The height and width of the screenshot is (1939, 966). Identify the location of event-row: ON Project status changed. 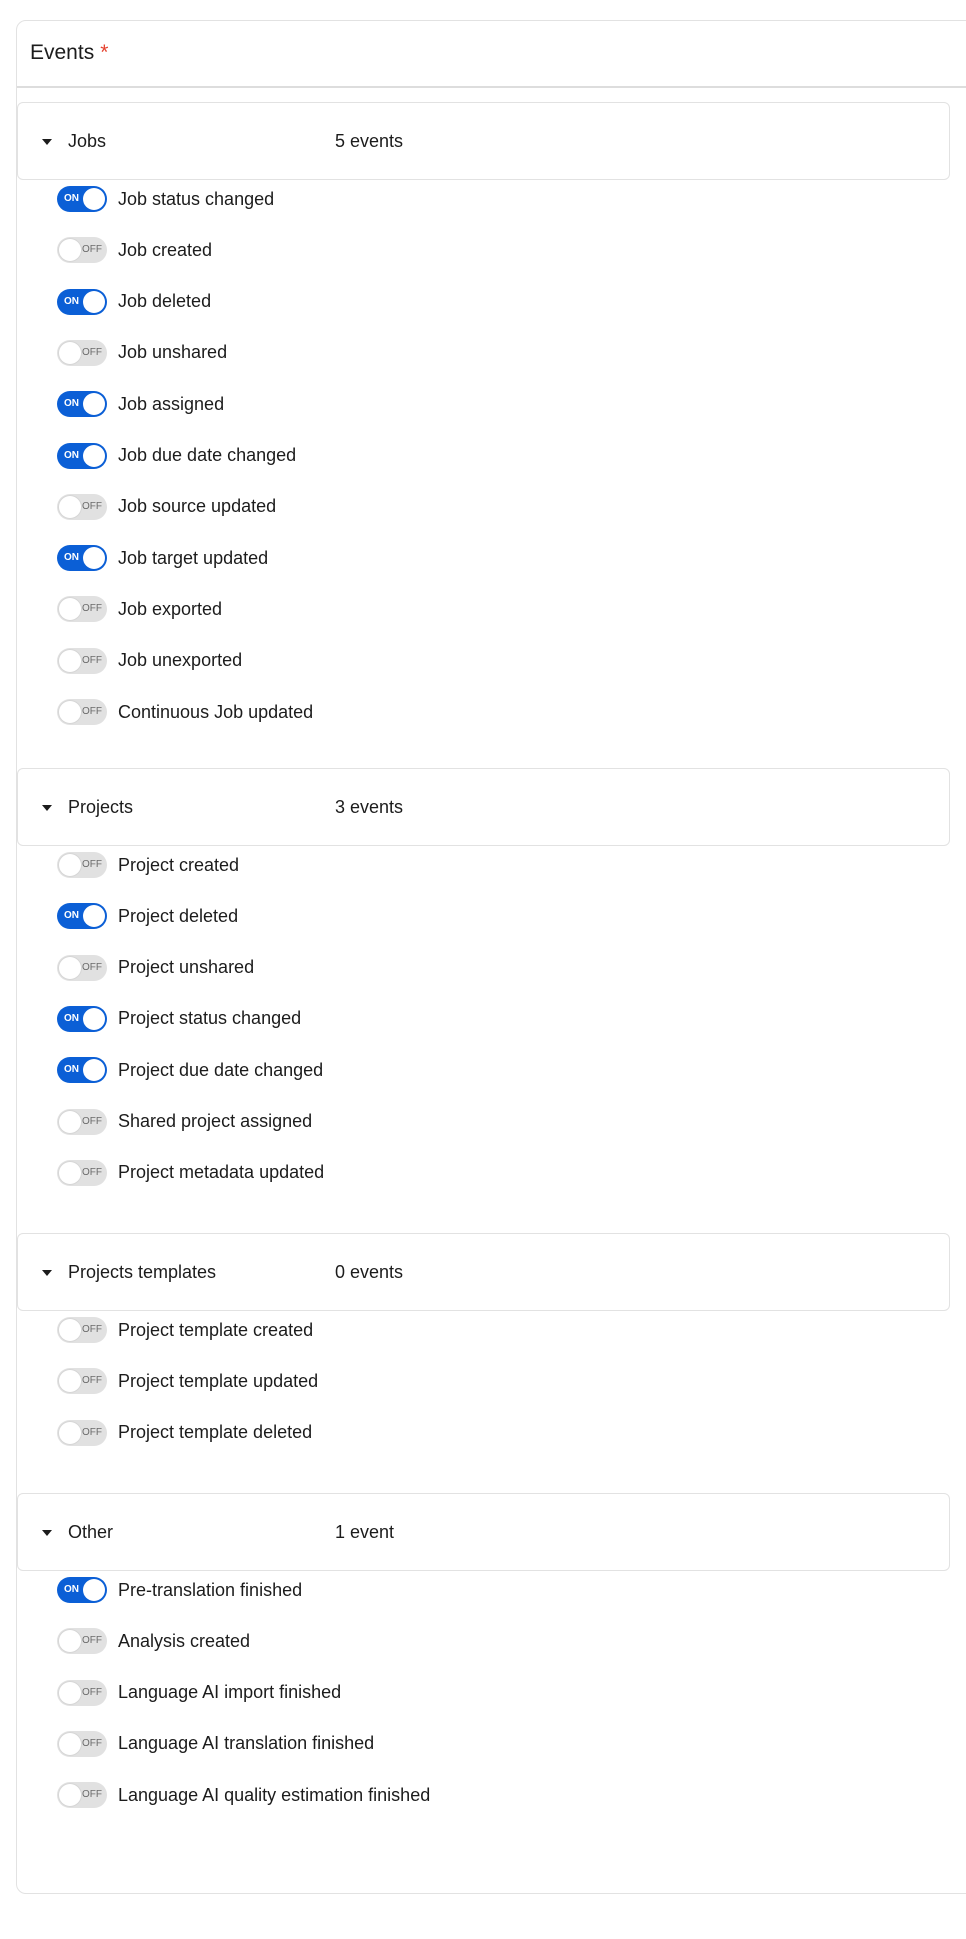
(179, 1019).